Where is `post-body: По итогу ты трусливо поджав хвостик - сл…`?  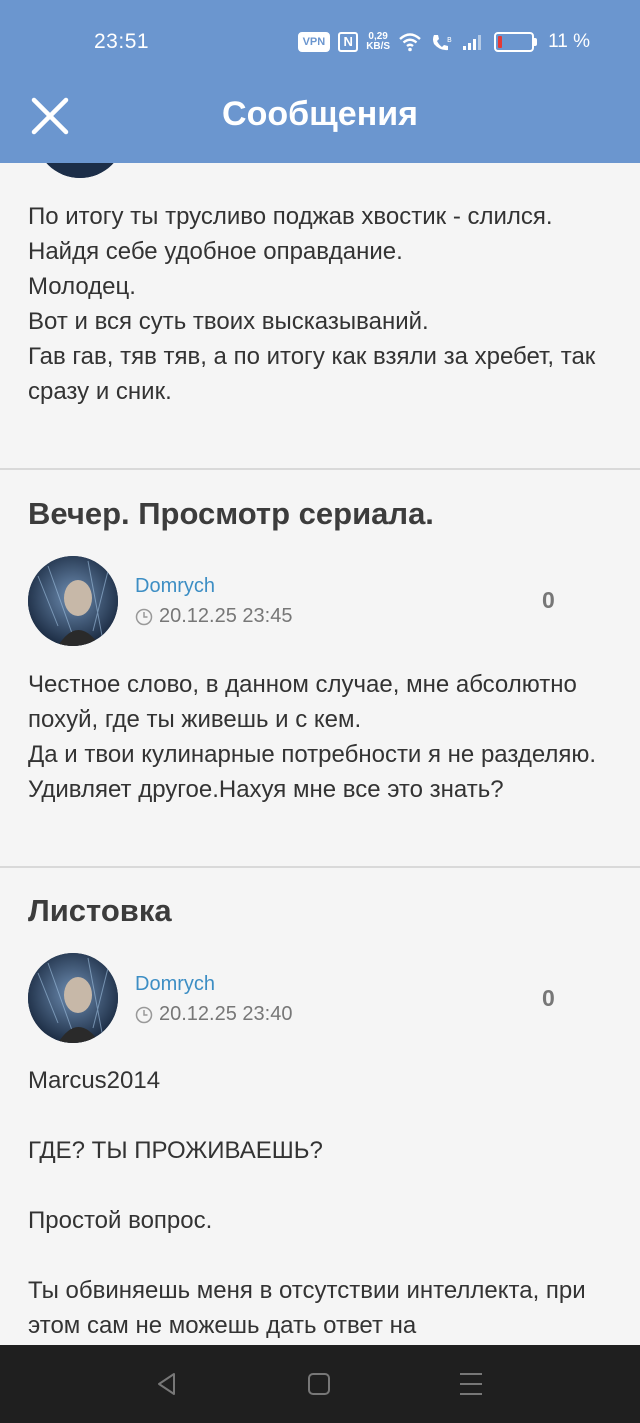
post-body: По итогу ты трусливо поджав хвостик - сл… is located at coordinates (312, 304).